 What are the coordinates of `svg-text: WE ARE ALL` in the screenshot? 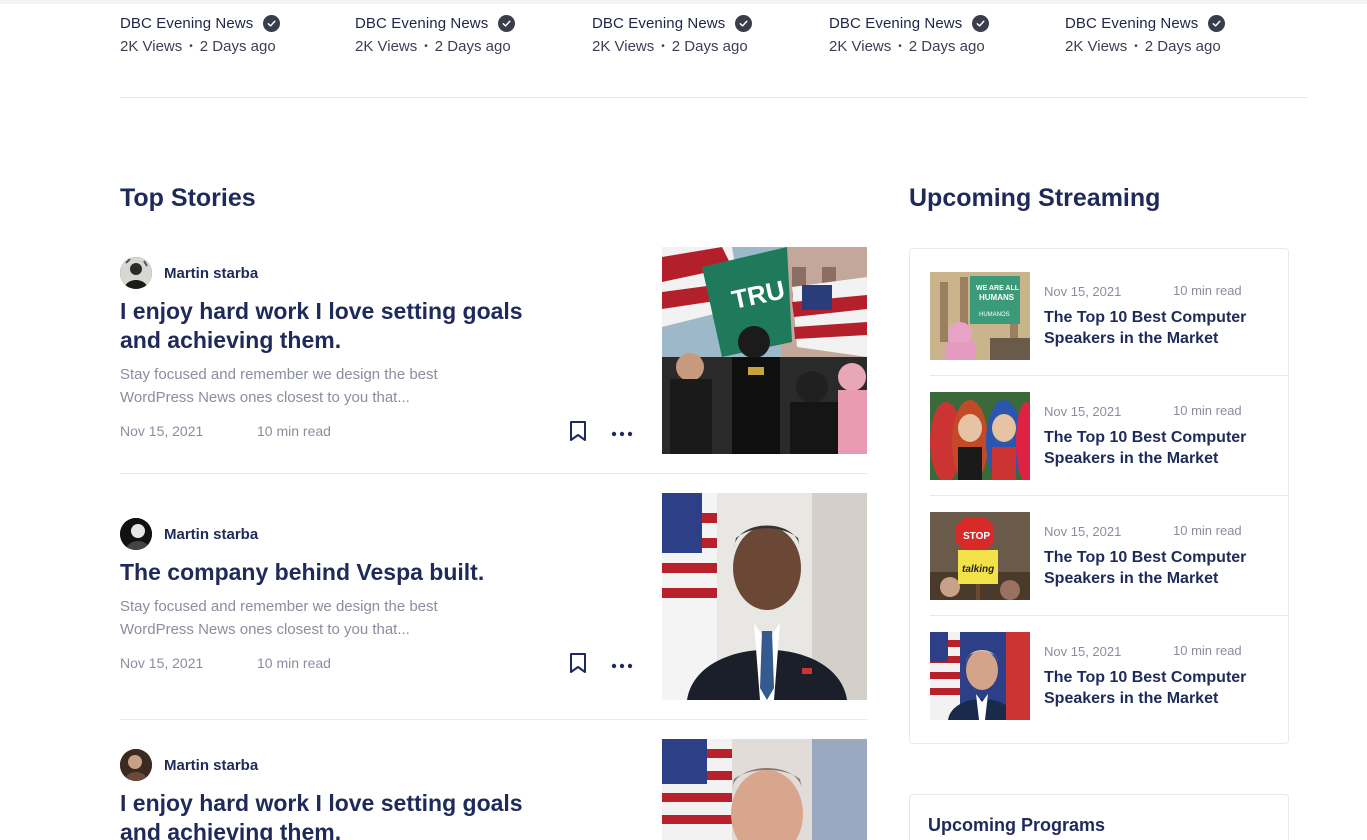 It's located at (998, 288).